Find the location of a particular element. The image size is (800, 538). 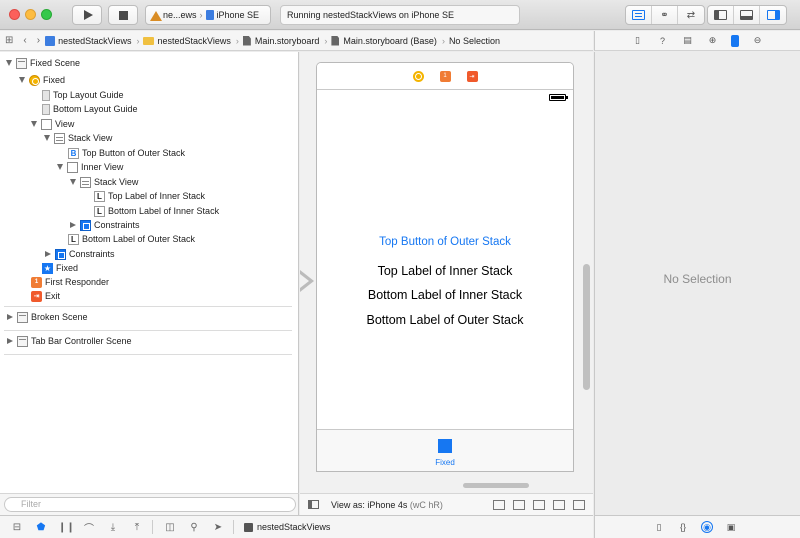

outline-row-top-label-inner: L Top Label of Inner Stack is located at coordinates (149, 196).